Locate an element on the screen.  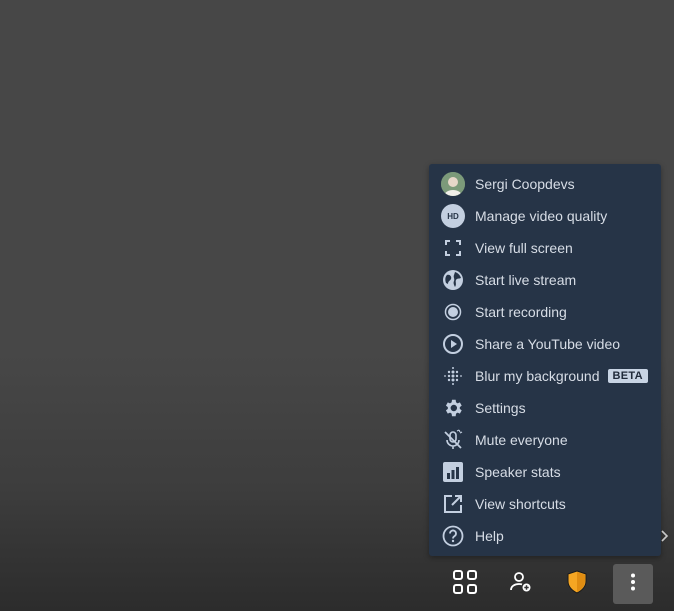
menu-item-label: View shortcuts is located at coordinates (520, 504).